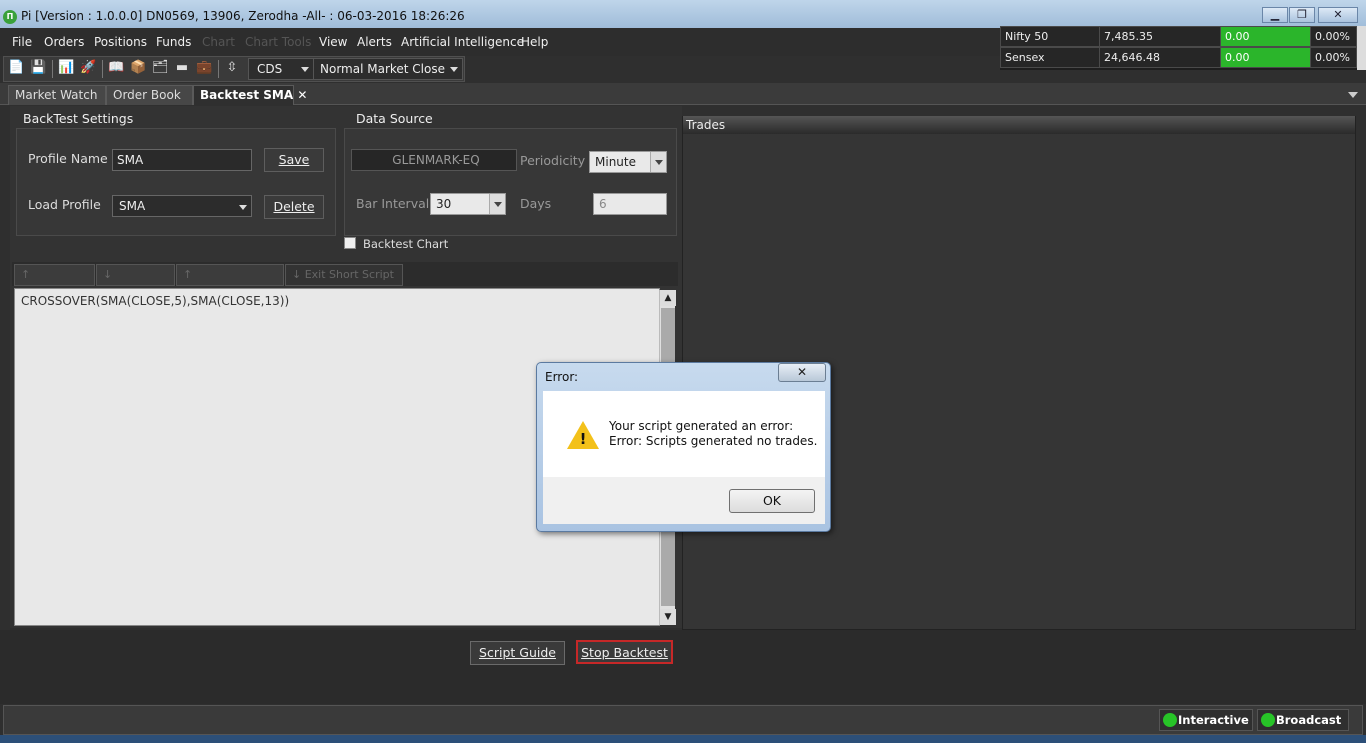 This screenshot has height=743, width=1366. I want to click on close-window-button: ✕, so click(1338, 15).